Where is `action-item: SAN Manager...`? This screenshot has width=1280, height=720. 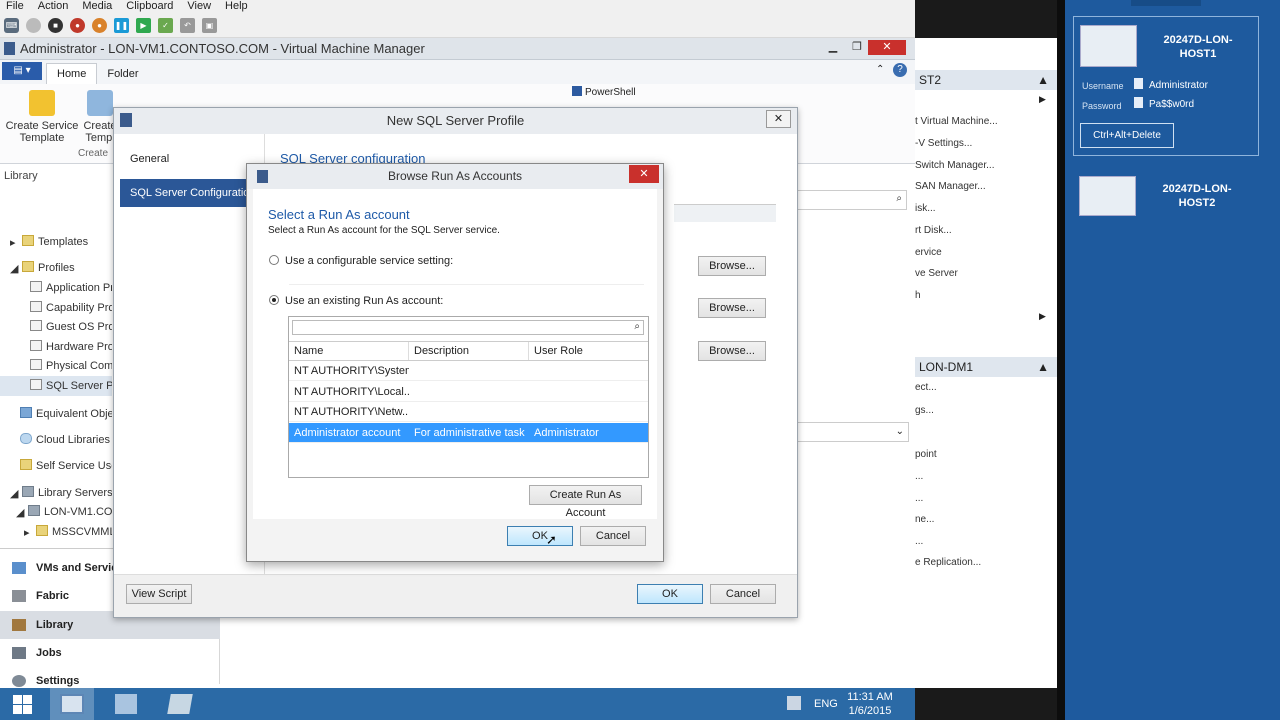 action-item: SAN Manager... is located at coordinates (950, 186).